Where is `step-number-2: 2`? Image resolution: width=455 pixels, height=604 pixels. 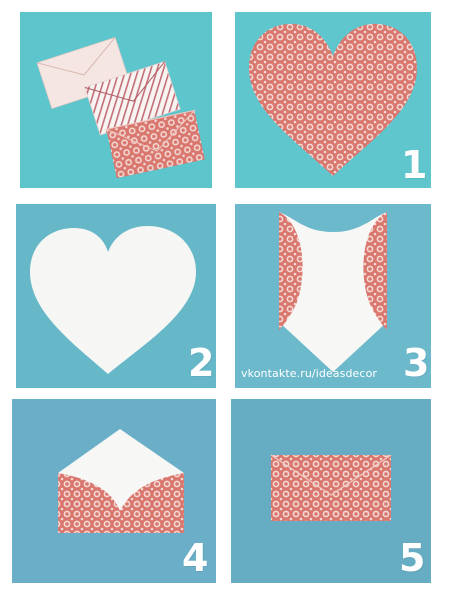
step-number-2: 2 is located at coordinates (201, 363).